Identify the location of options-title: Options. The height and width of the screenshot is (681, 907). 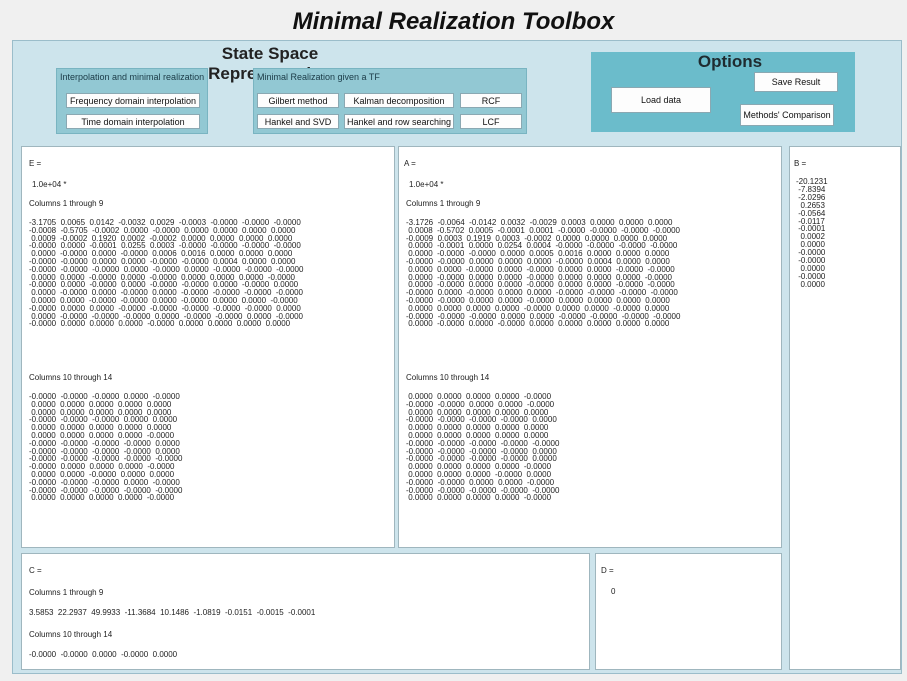
(730, 61).